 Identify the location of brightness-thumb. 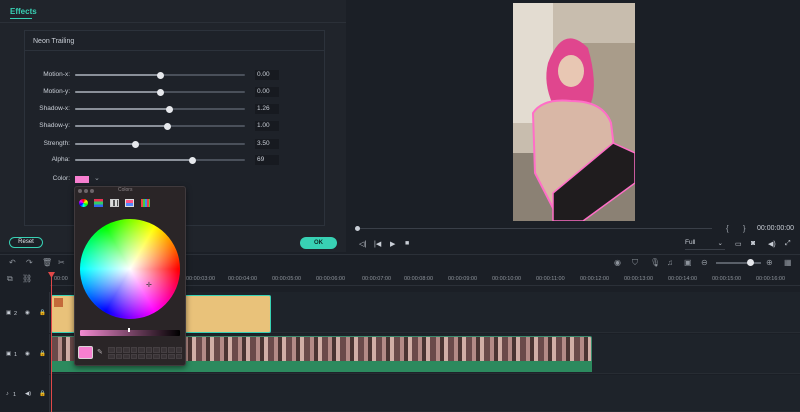
(129, 330).